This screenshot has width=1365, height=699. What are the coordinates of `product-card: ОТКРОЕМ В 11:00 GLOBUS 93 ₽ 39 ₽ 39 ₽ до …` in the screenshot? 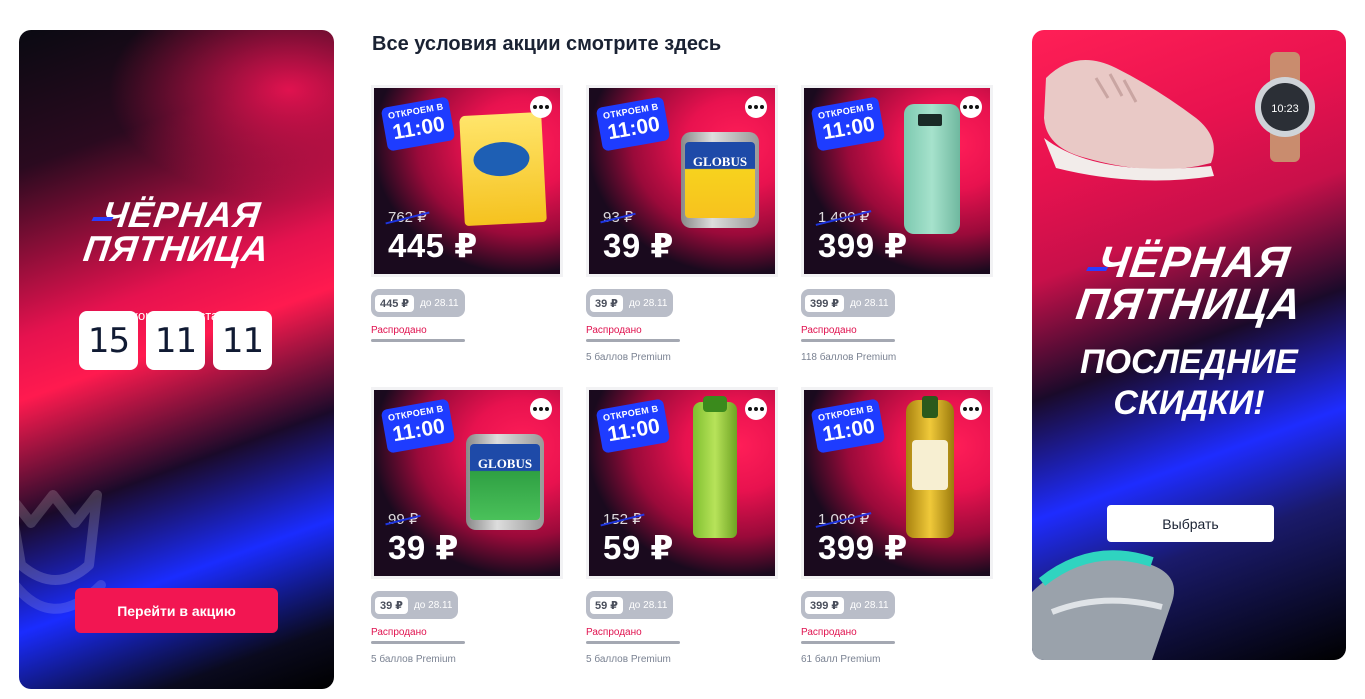 It's located at (682, 224).